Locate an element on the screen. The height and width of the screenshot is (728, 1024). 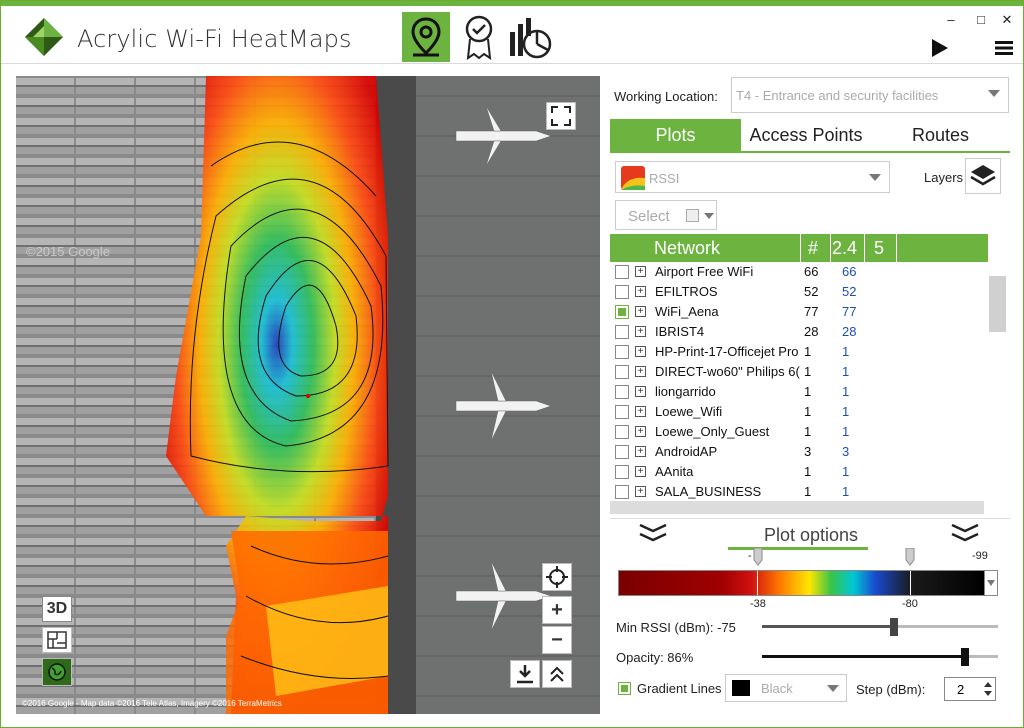
plot-options-title: Plot options is located at coordinates (811, 535).